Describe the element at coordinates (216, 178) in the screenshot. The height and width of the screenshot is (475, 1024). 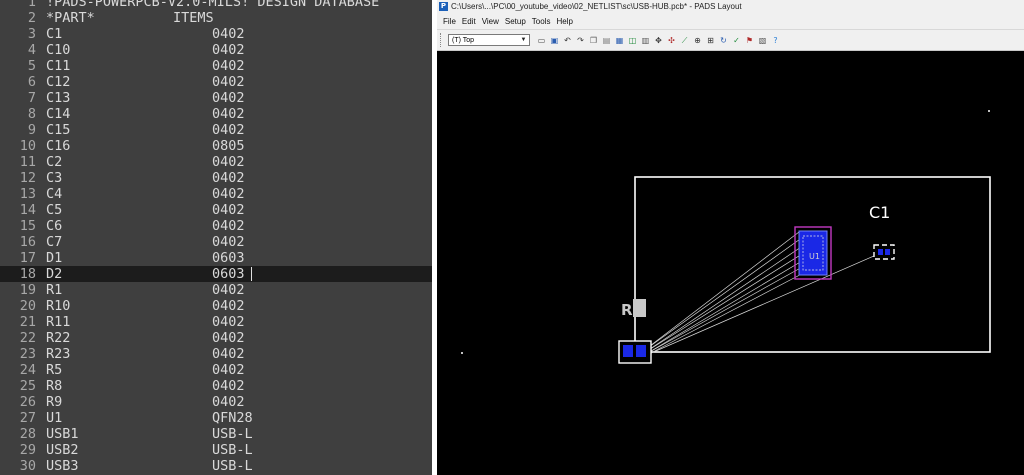
I see `editor-line: 12 C3 0402` at that location.